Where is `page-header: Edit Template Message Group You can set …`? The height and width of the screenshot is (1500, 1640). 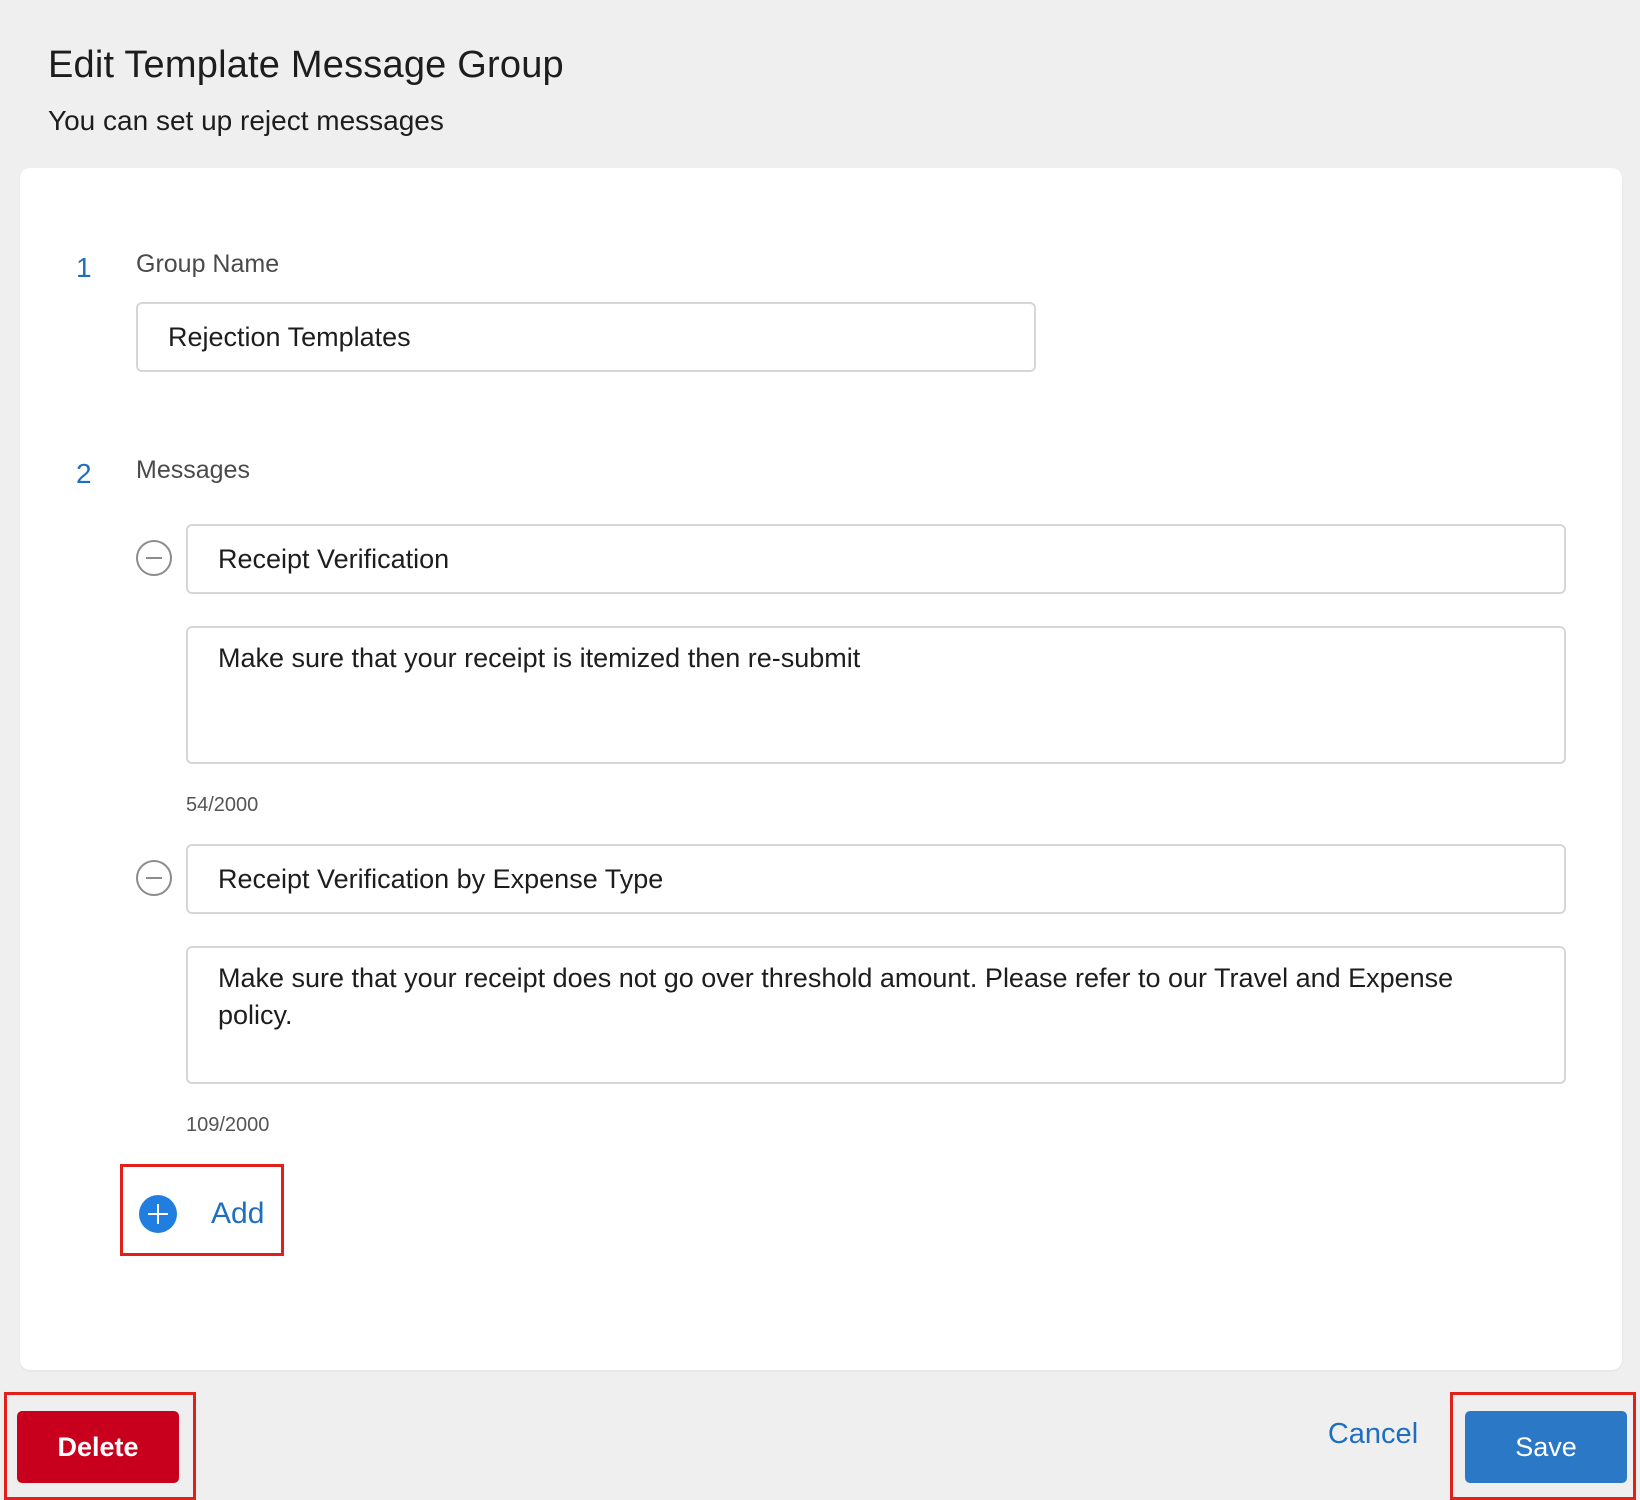
page-header: Edit Template Message Group You can set … is located at coordinates (306, 90).